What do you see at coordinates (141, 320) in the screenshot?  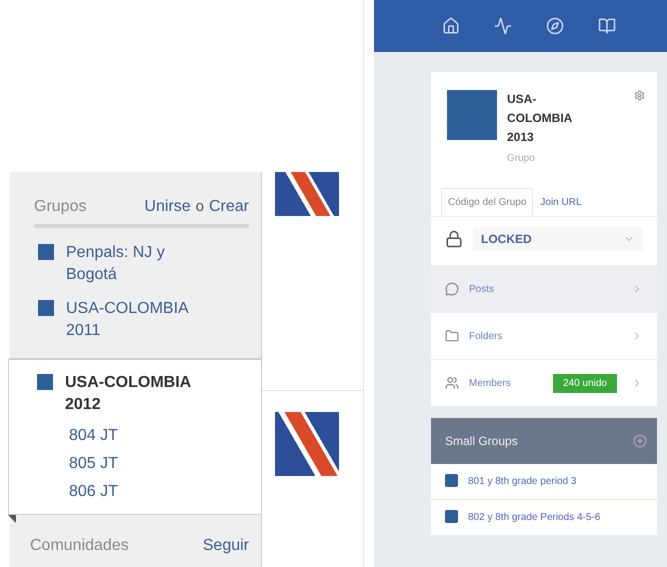 I see `group-link: USA-COLOMBIA 2011` at bounding box center [141, 320].